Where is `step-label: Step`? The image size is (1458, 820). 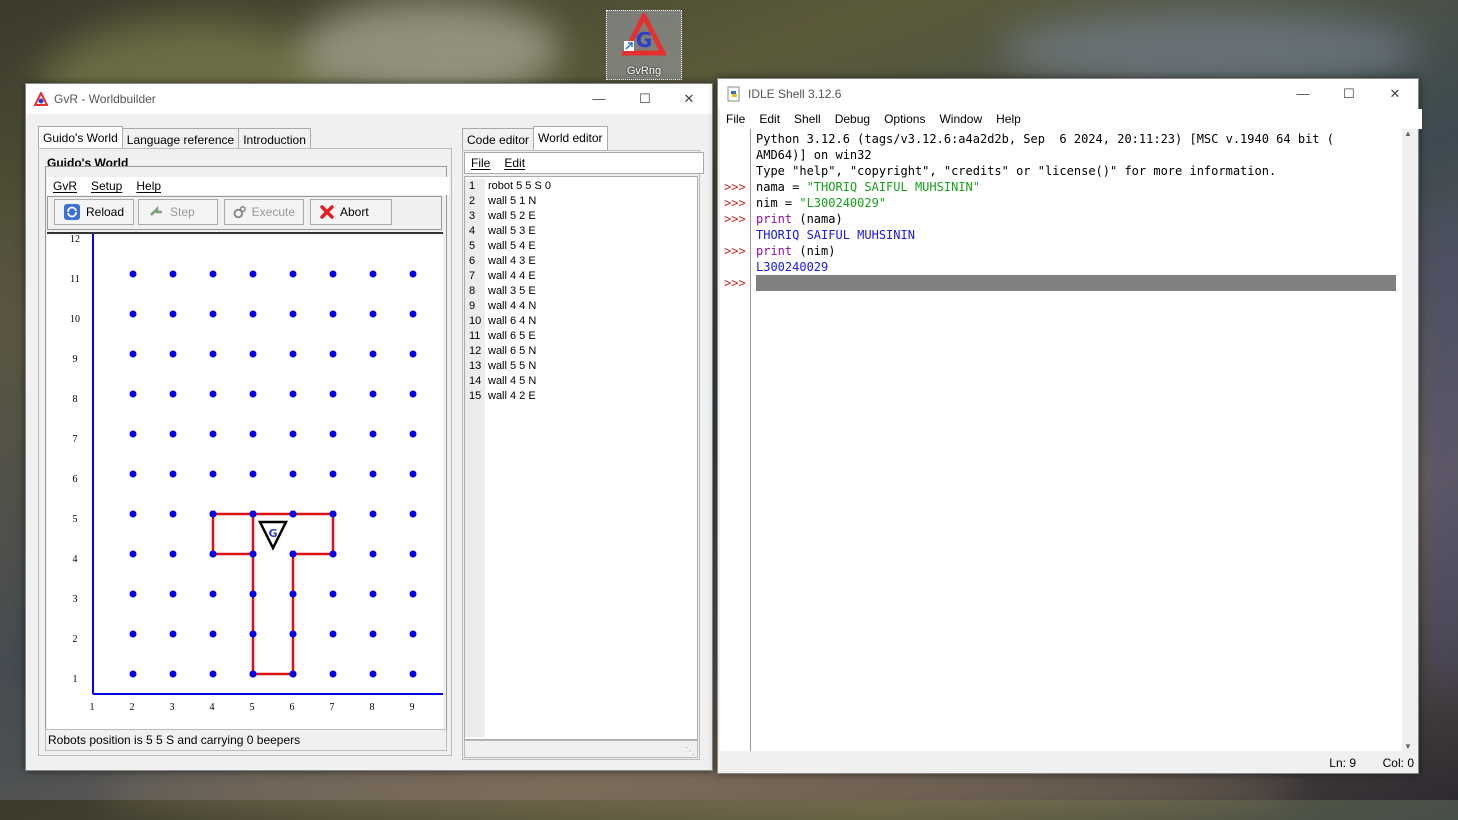 step-label: Step is located at coordinates (182, 212).